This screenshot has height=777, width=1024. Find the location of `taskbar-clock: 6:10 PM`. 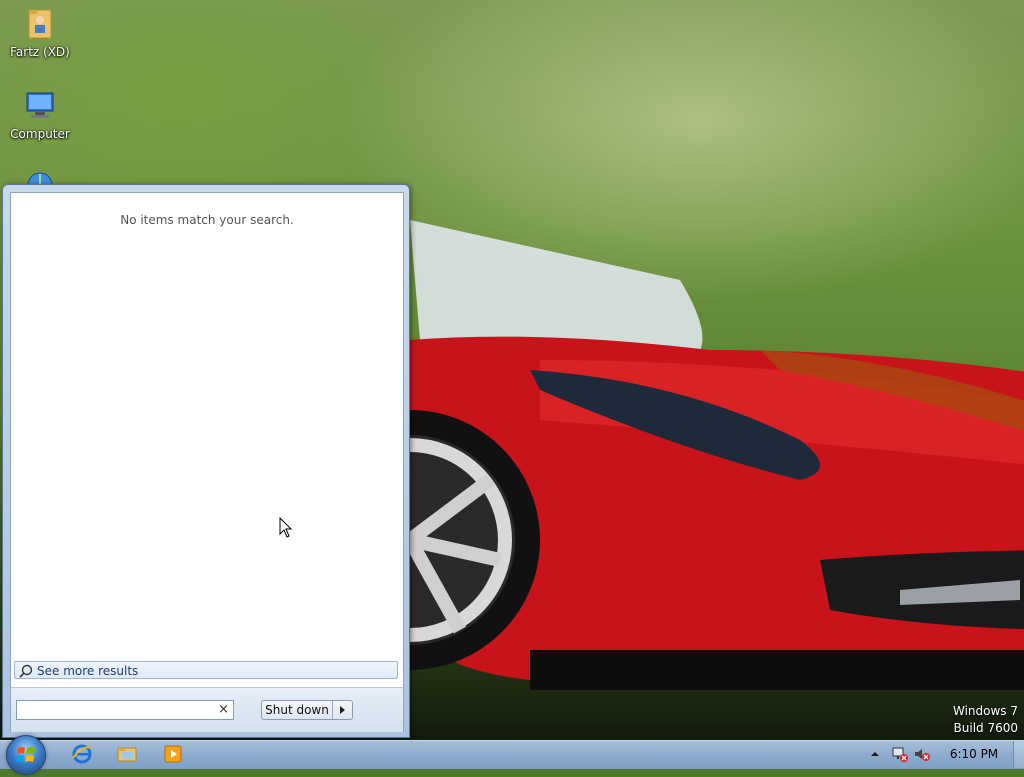

taskbar-clock: 6:10 PM is located at coordinates (974, 754).